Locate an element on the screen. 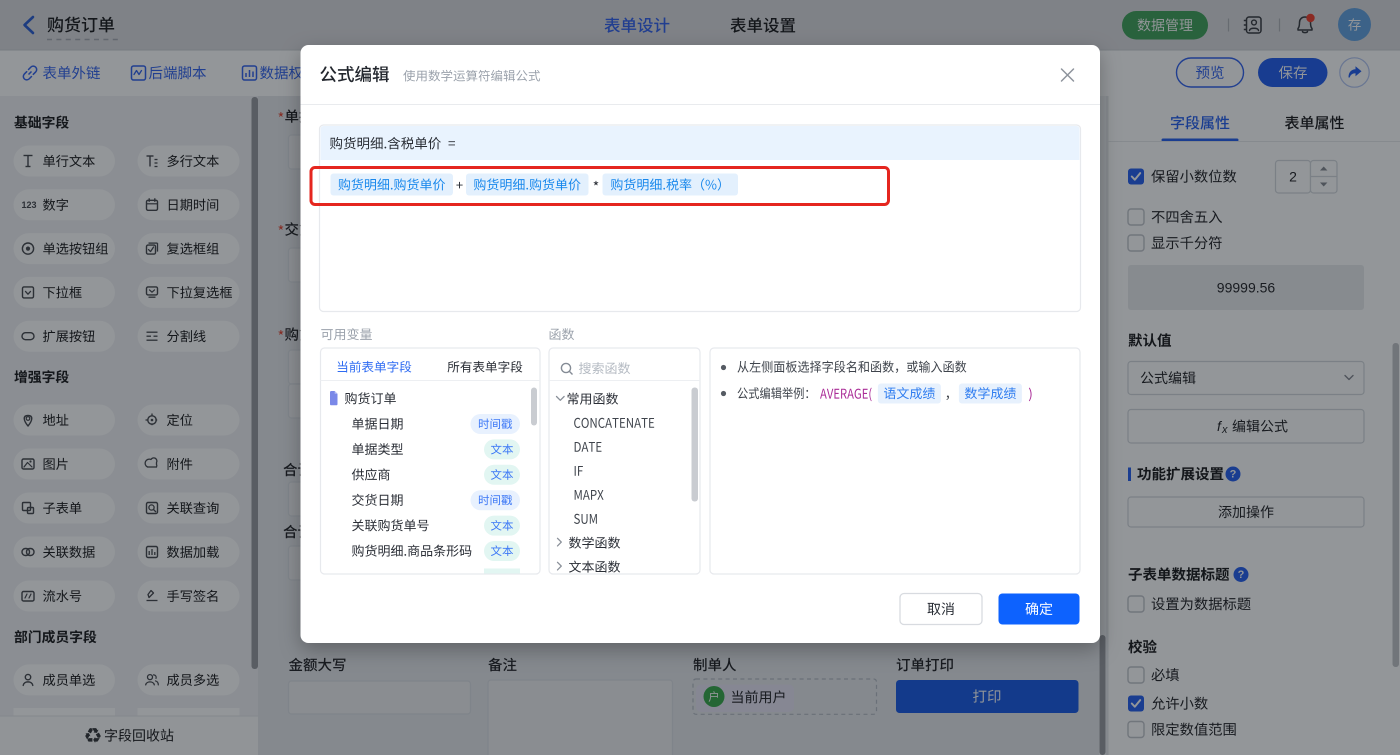  svg-text: 123 is located at coordinates (29, 205).